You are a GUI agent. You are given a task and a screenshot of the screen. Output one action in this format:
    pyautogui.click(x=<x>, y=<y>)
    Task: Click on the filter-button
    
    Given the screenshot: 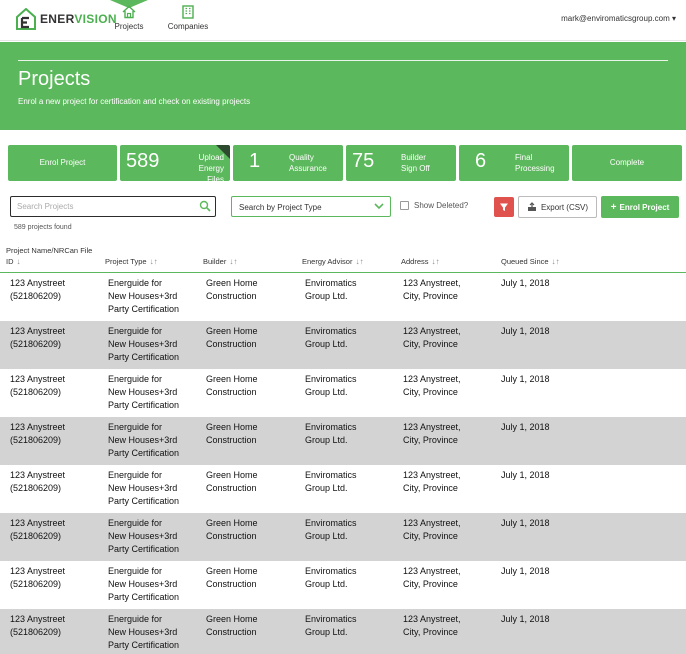 What is the action you would take?
    pyautogui.click(x=504, y=207)
    